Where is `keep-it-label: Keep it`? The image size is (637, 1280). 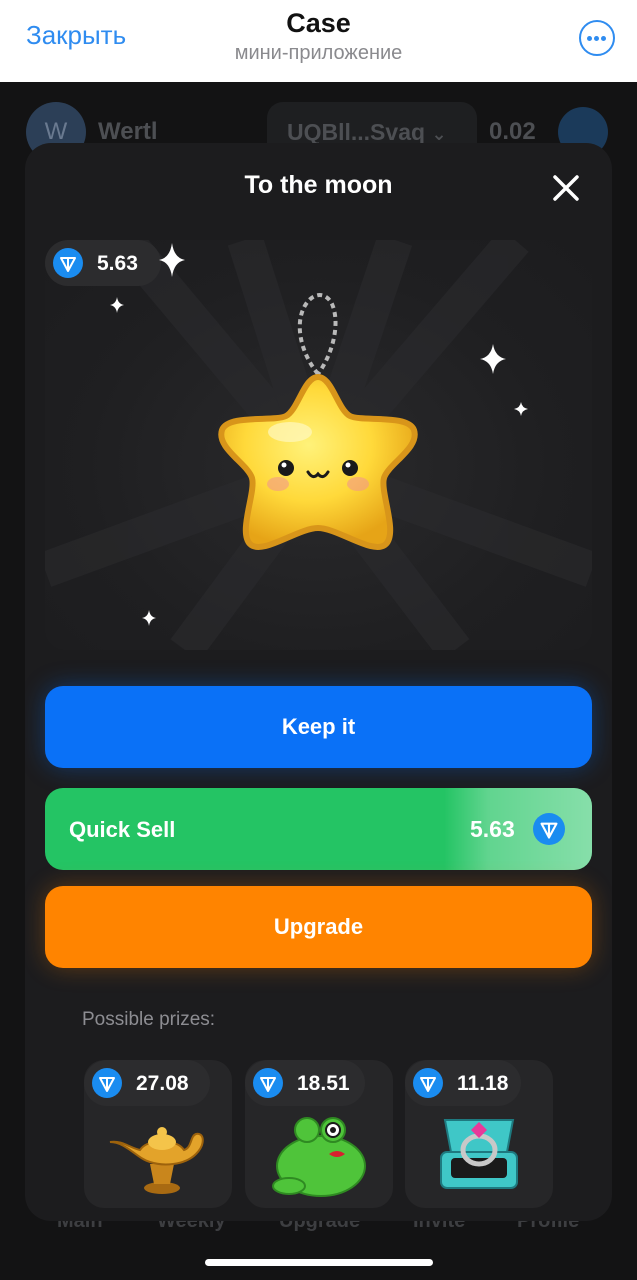
keep-it-label: Keep it is located at coordinates (318, 726).